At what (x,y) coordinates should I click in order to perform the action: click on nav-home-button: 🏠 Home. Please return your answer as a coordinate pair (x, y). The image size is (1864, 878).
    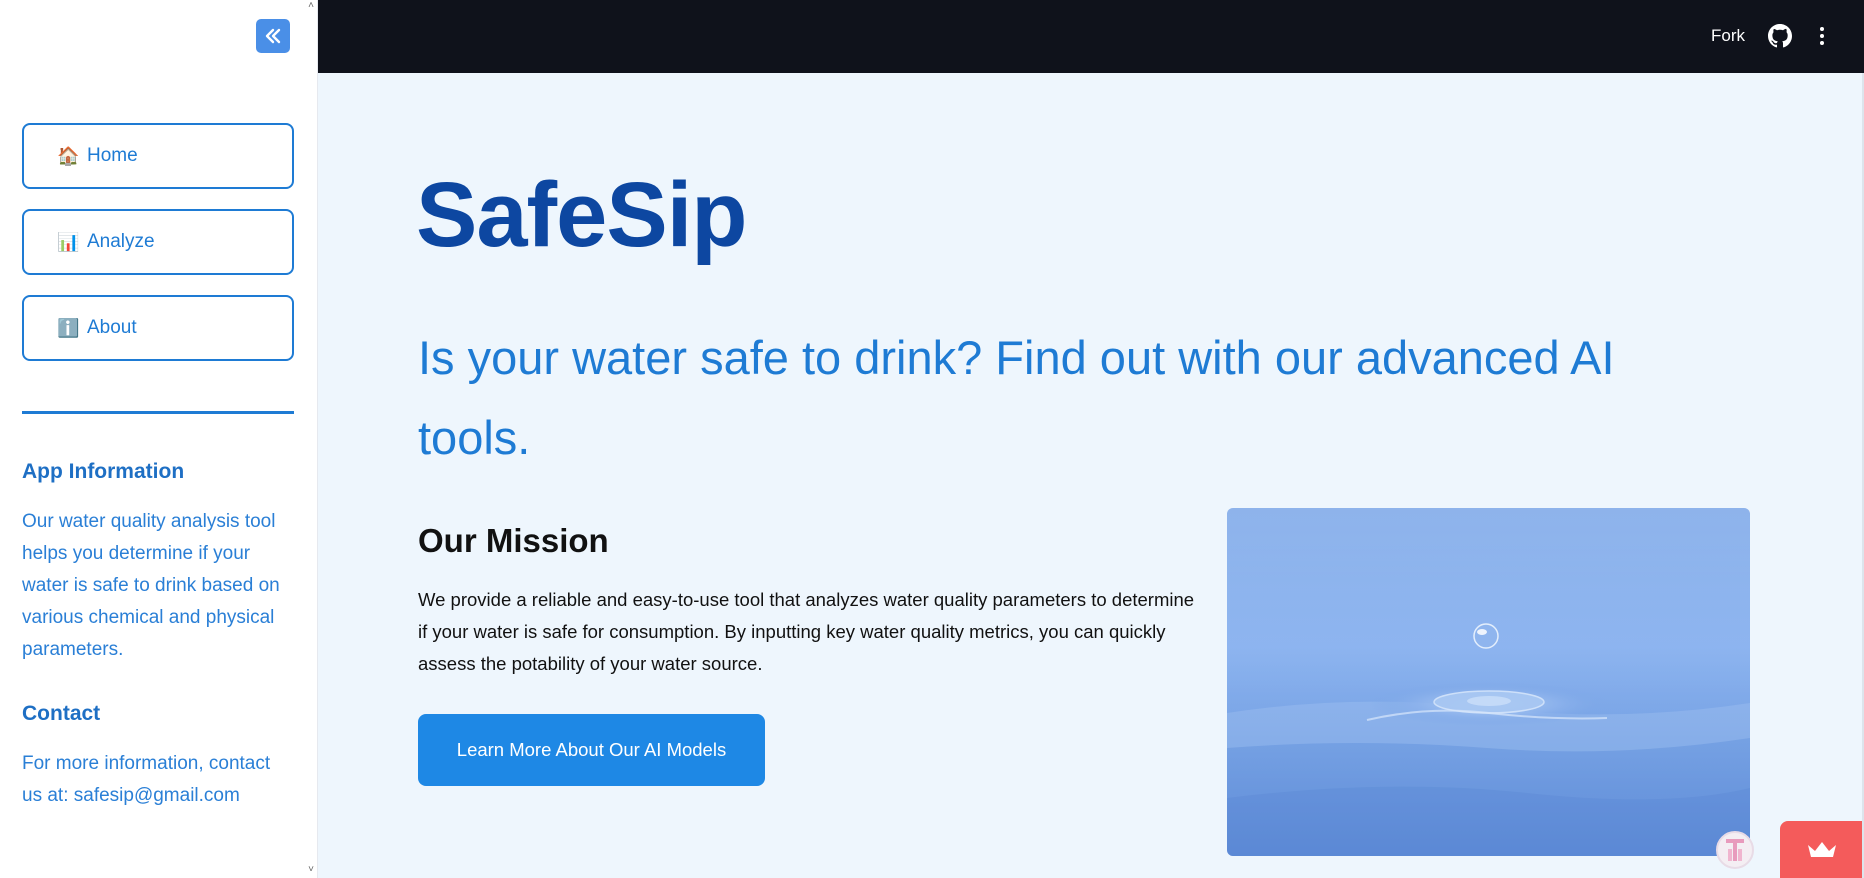
    Looking at the image, I should click on (158, 156).